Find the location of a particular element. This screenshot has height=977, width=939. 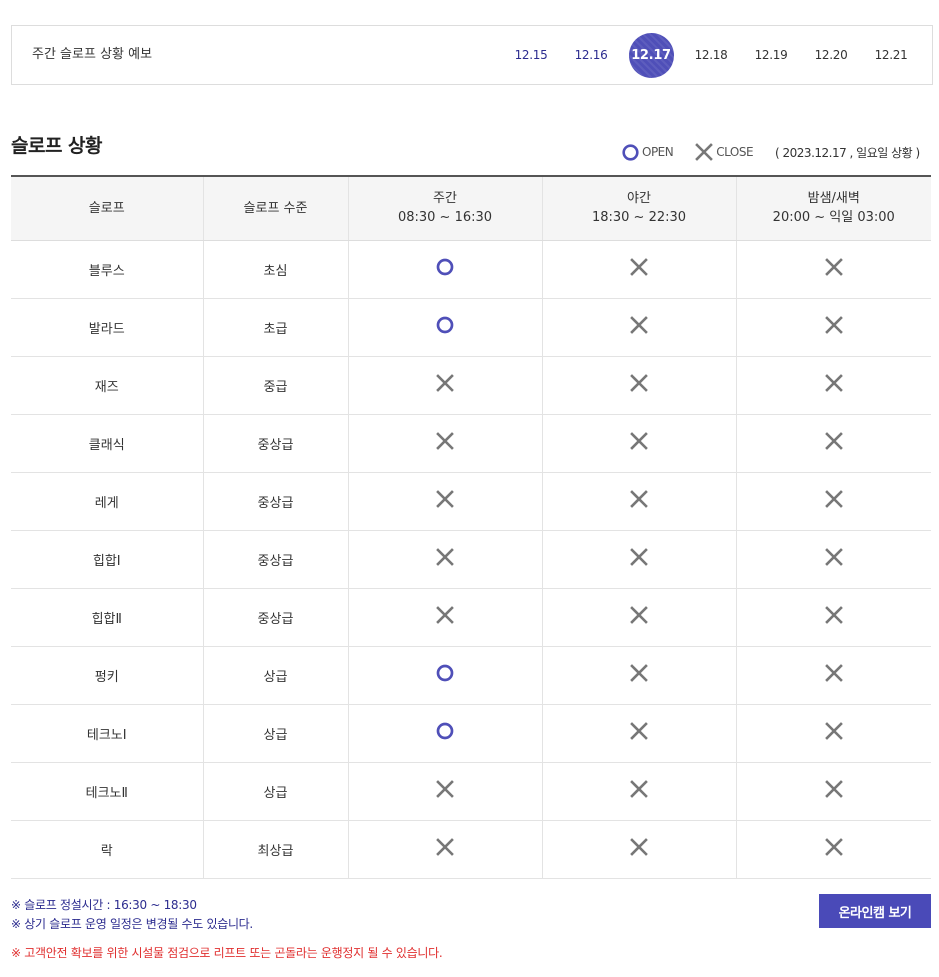

legend-close-label: CLOSE is located at coordinates (735, 152).